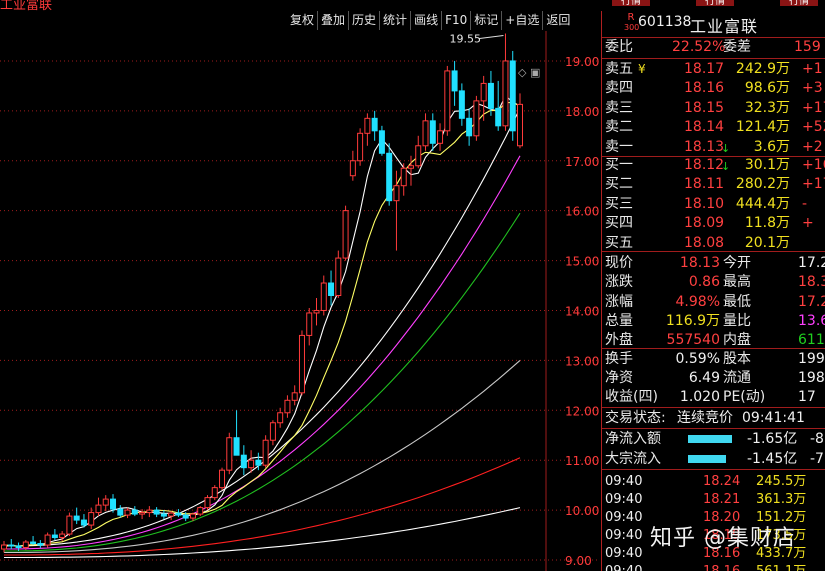  I want to click on y-tick-label: 18.00, so click(582, 112).